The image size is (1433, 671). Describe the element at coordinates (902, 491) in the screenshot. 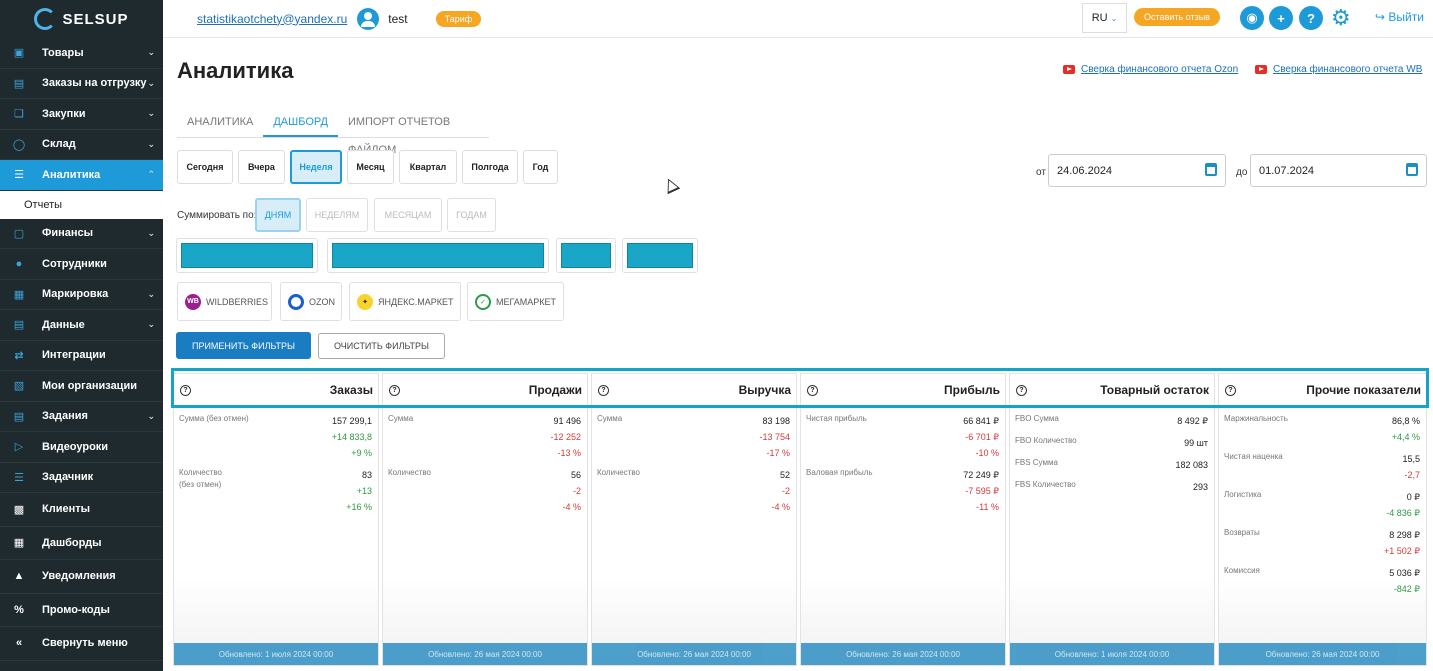

I see `metric-row: Валовая прибыль 72 249 ₽ -7 595 ₽ -11 %` at that location.